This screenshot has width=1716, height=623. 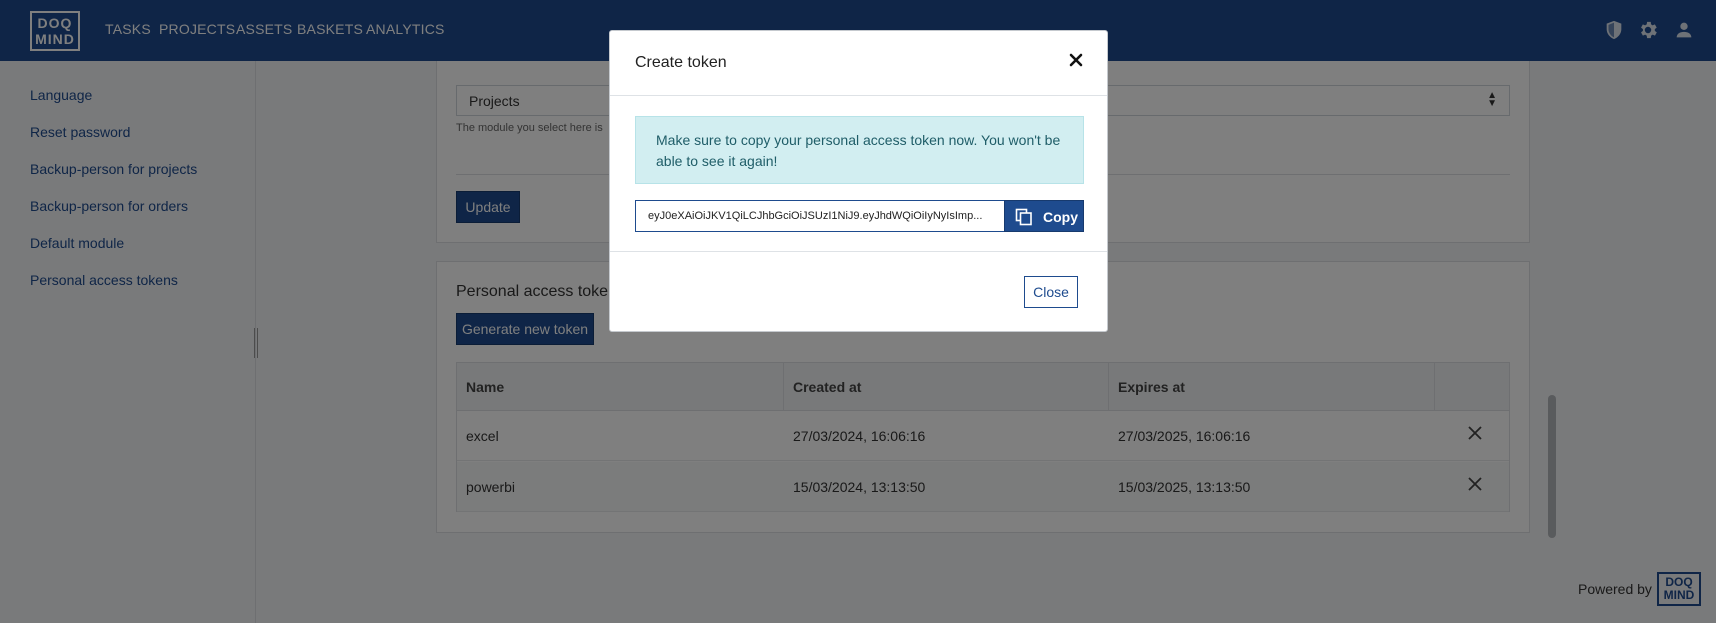 What do you see at coordinates (1051, 292) in the screenshot?
I see `close-button: Close` at bounding box center [1051, 292].